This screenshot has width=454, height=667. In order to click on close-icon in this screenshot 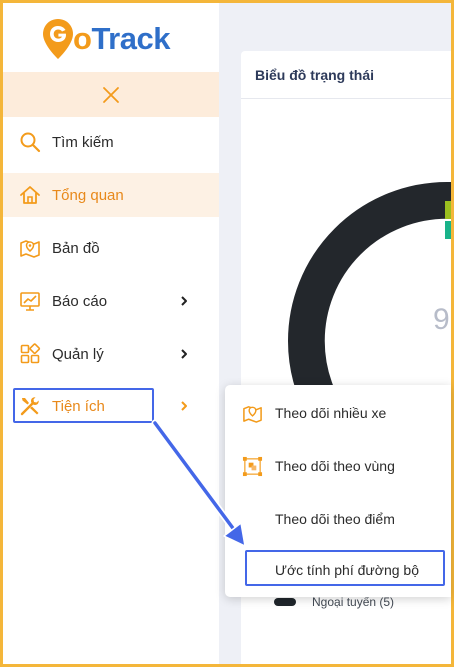, I will do `click(111, 94)`.